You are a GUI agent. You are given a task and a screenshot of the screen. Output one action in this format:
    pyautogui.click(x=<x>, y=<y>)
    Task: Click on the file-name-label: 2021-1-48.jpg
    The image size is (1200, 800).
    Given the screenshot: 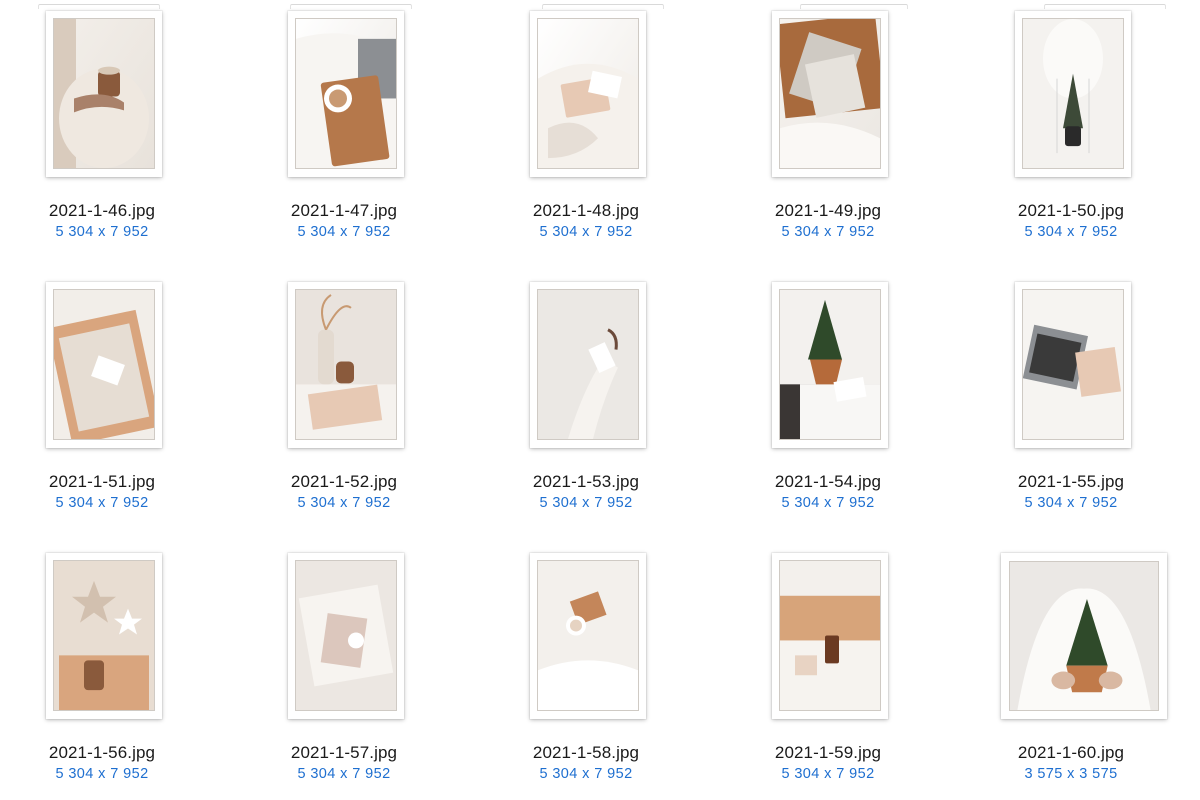 What is the action you would take?
    pyautogui.click(x=586, y=211)
    